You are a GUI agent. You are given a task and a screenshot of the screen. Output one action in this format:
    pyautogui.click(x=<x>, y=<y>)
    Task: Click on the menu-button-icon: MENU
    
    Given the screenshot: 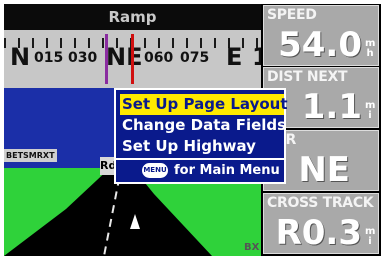 What is the action you would take?
    pyautogui.click(x=155, y=170)
    